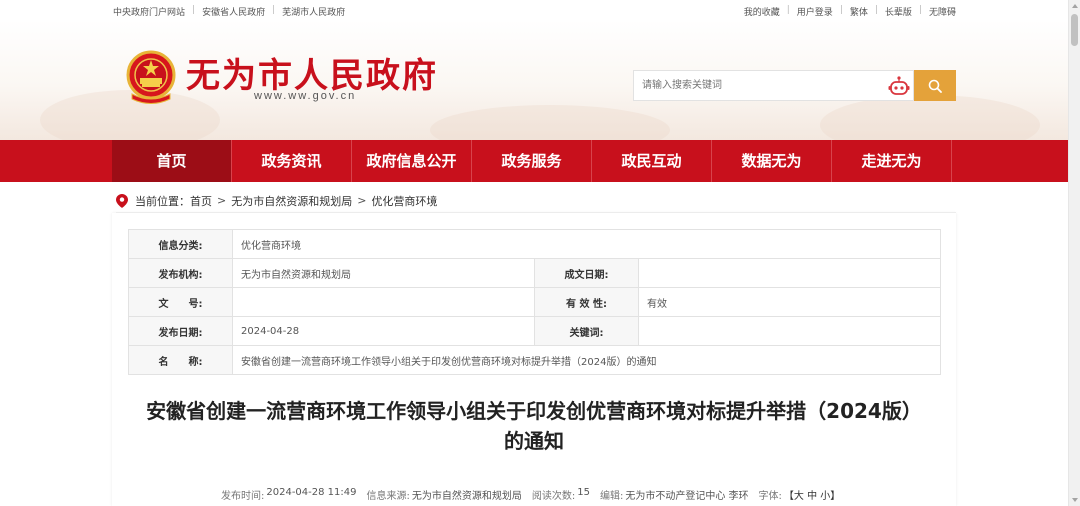  Describe the element at coordinates (898, 11) in the screenshot. I see `link-elder-version: 长辈版` at that location.